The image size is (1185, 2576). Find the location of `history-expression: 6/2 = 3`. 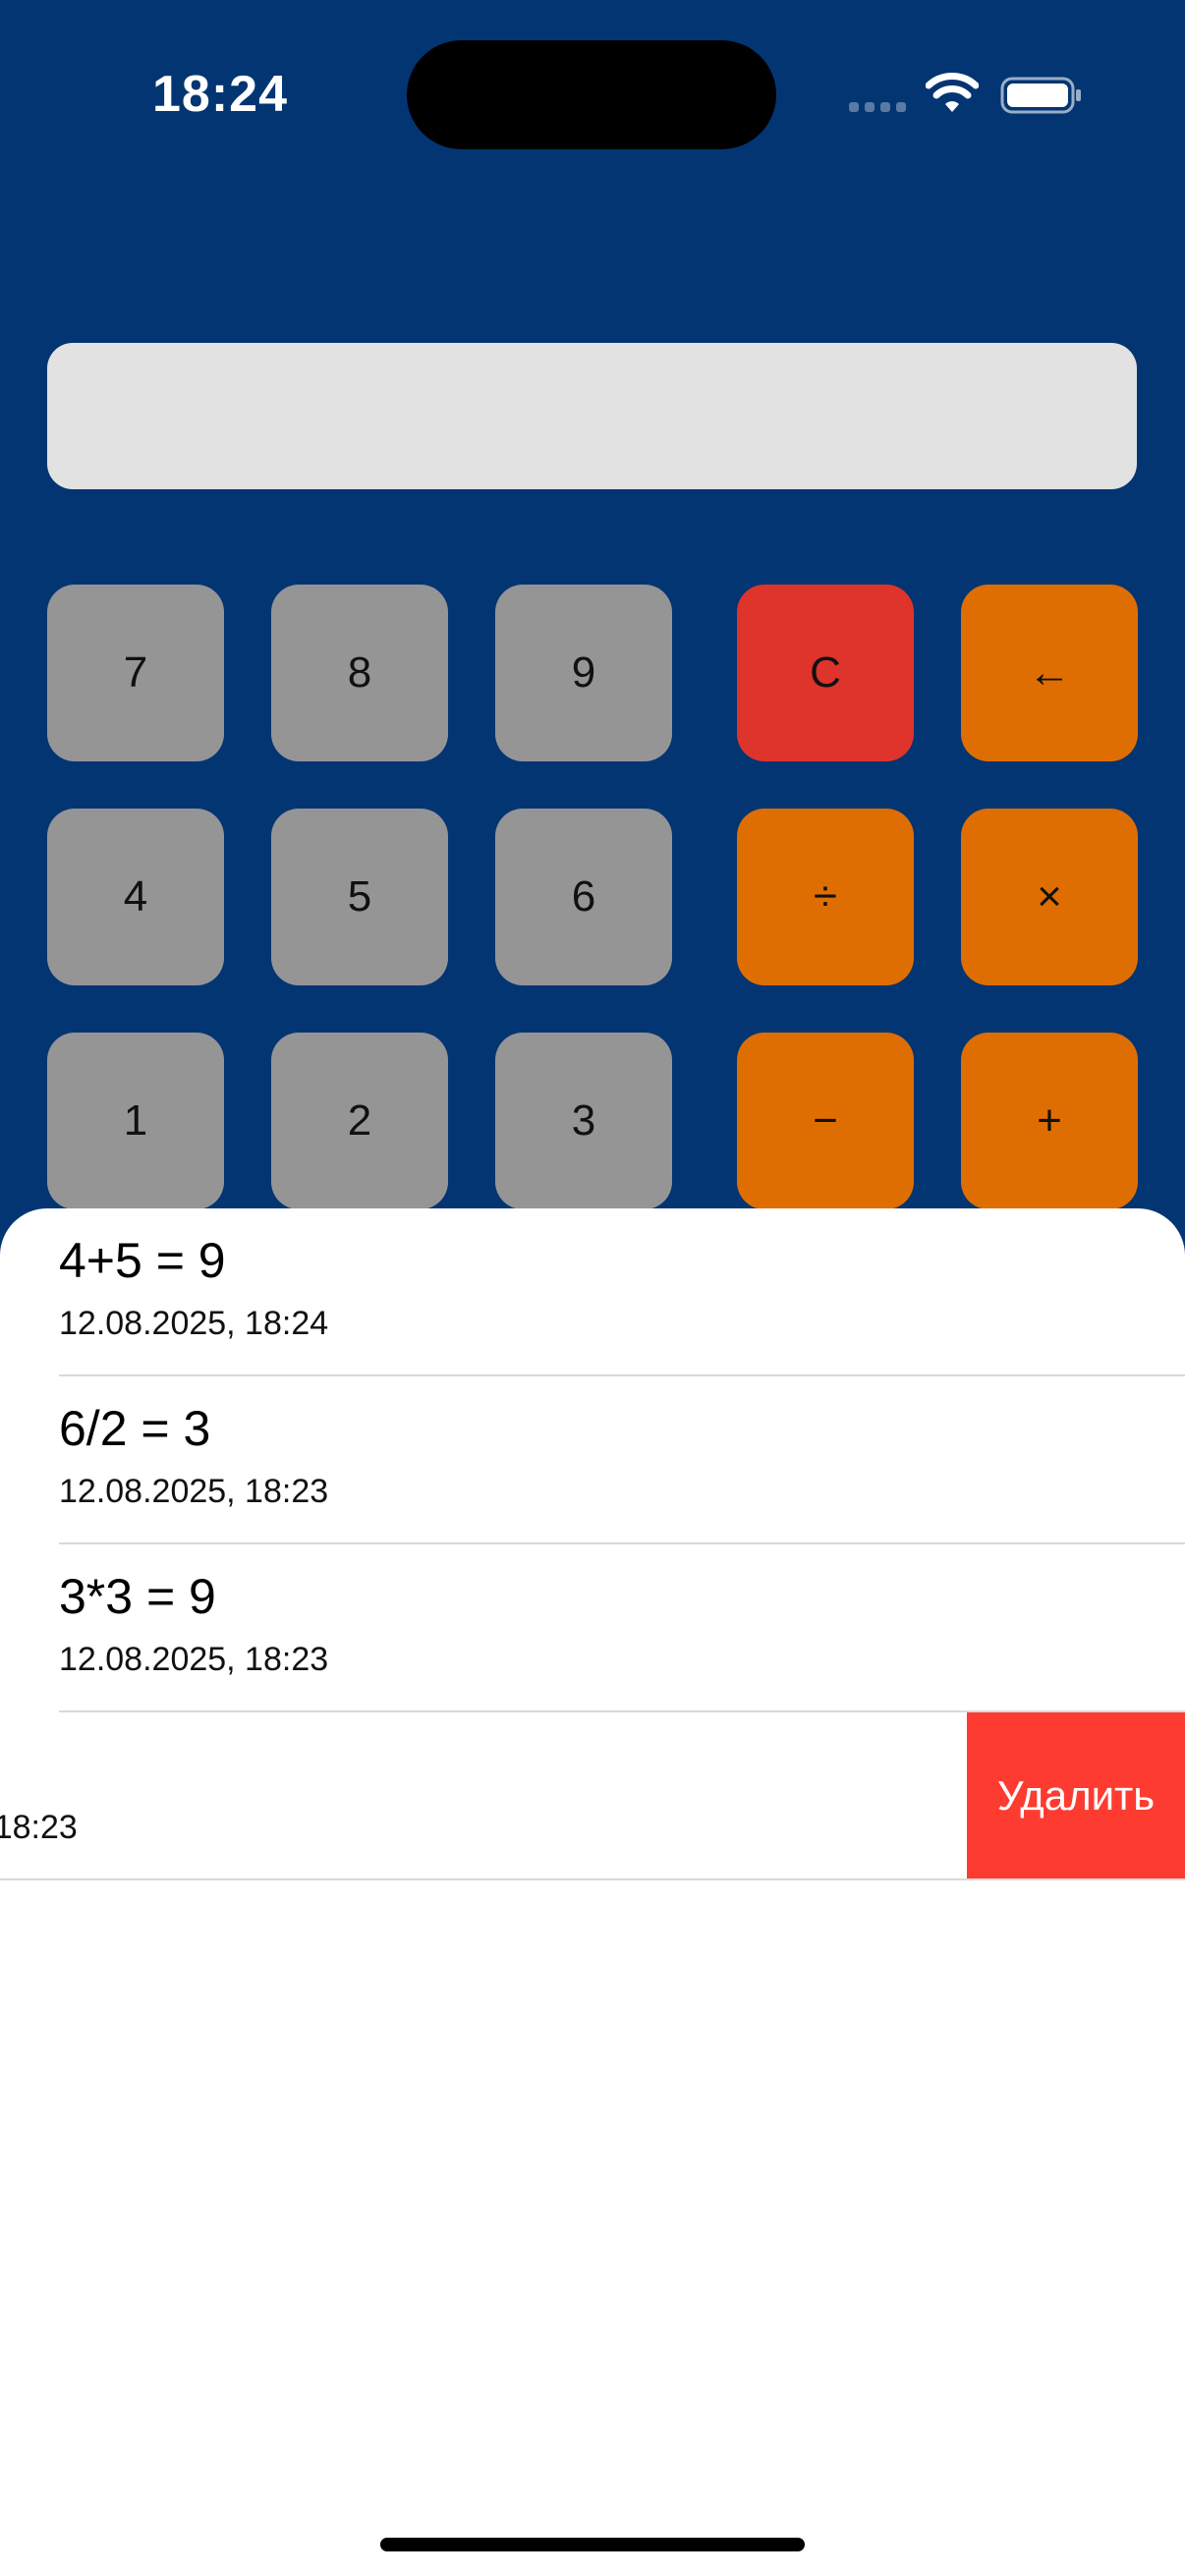

history-expression: 6/2 = 3 is located at coordinates (135, 1428).